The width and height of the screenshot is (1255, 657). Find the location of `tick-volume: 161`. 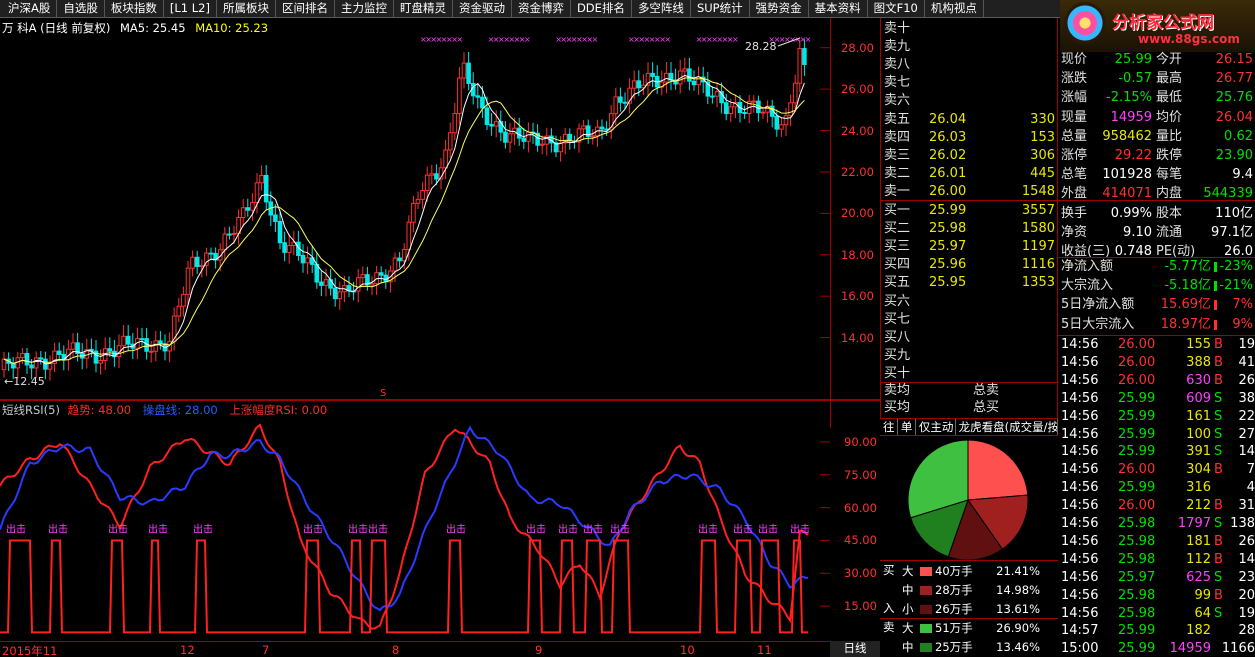

tick-volume: 161 is located at coordinates (1198, 416).